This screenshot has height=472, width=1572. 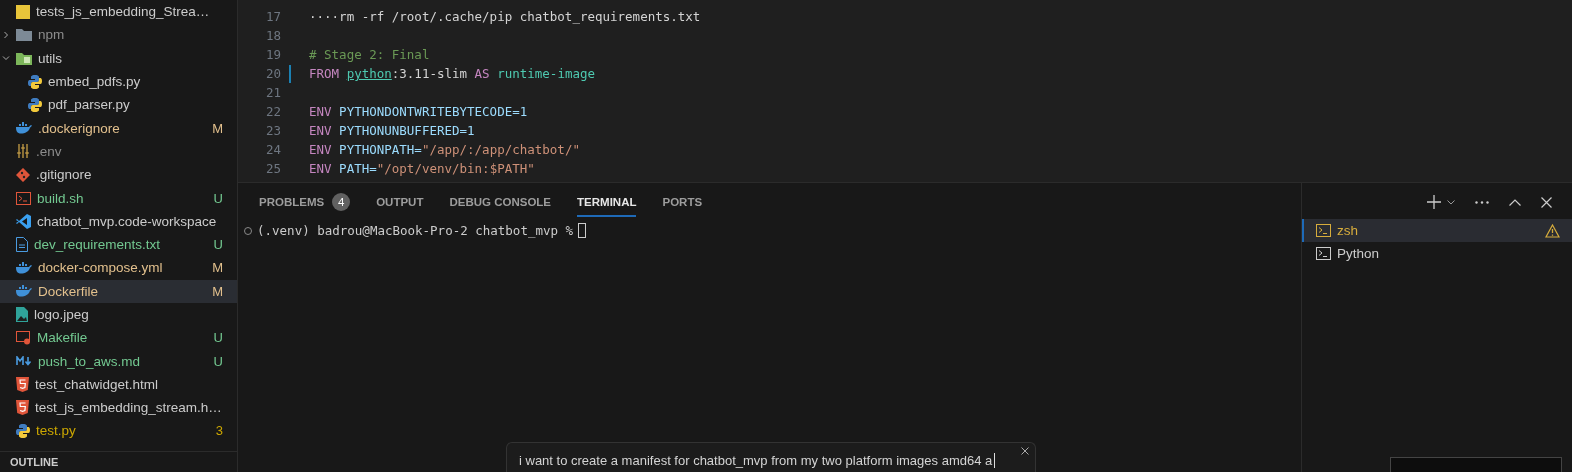 I want to click on code-line: FROM python:3.11-slim AS runtime-image, so click(x=452, y=73).